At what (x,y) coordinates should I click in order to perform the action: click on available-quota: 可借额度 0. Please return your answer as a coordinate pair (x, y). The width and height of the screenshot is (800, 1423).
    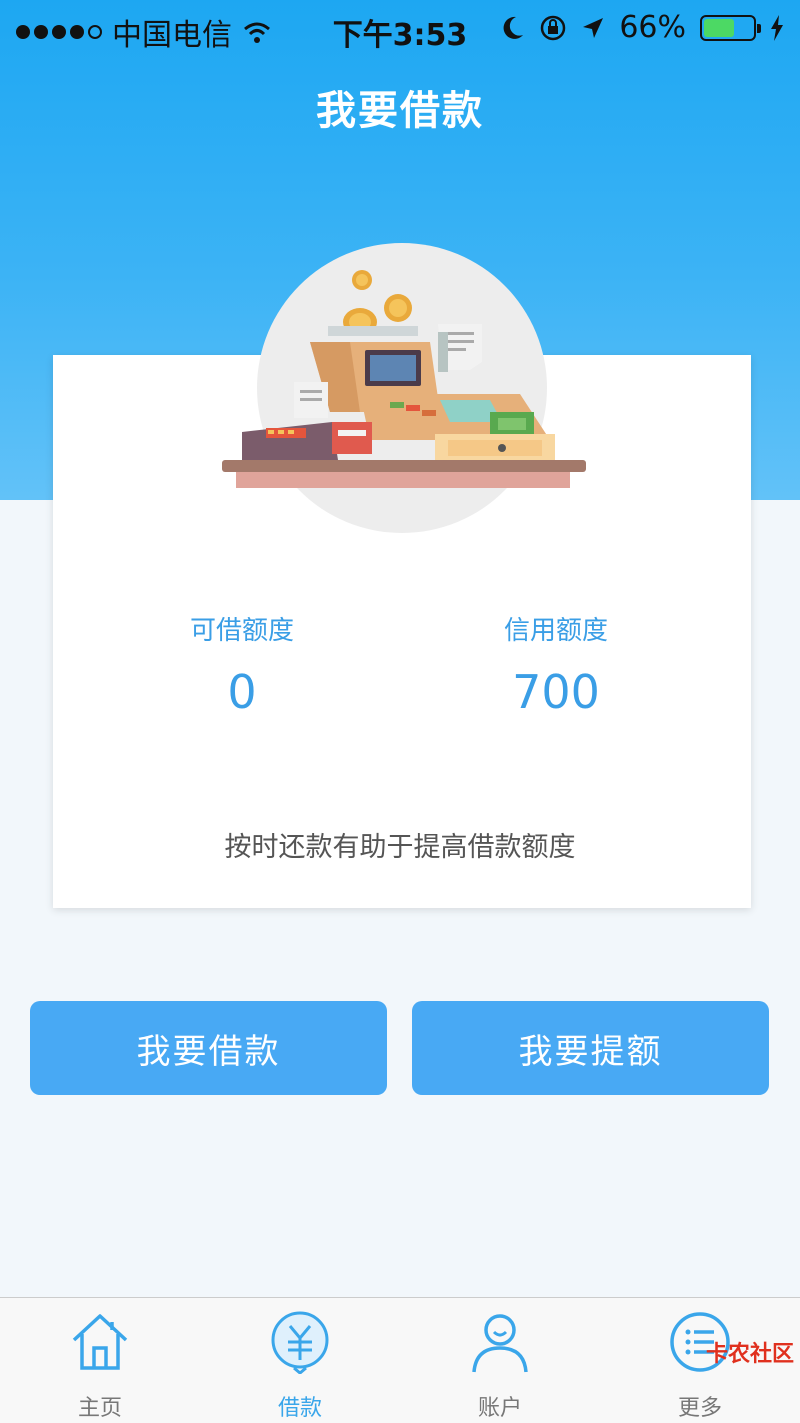
    Looking at the image, I should click on (242, 664).